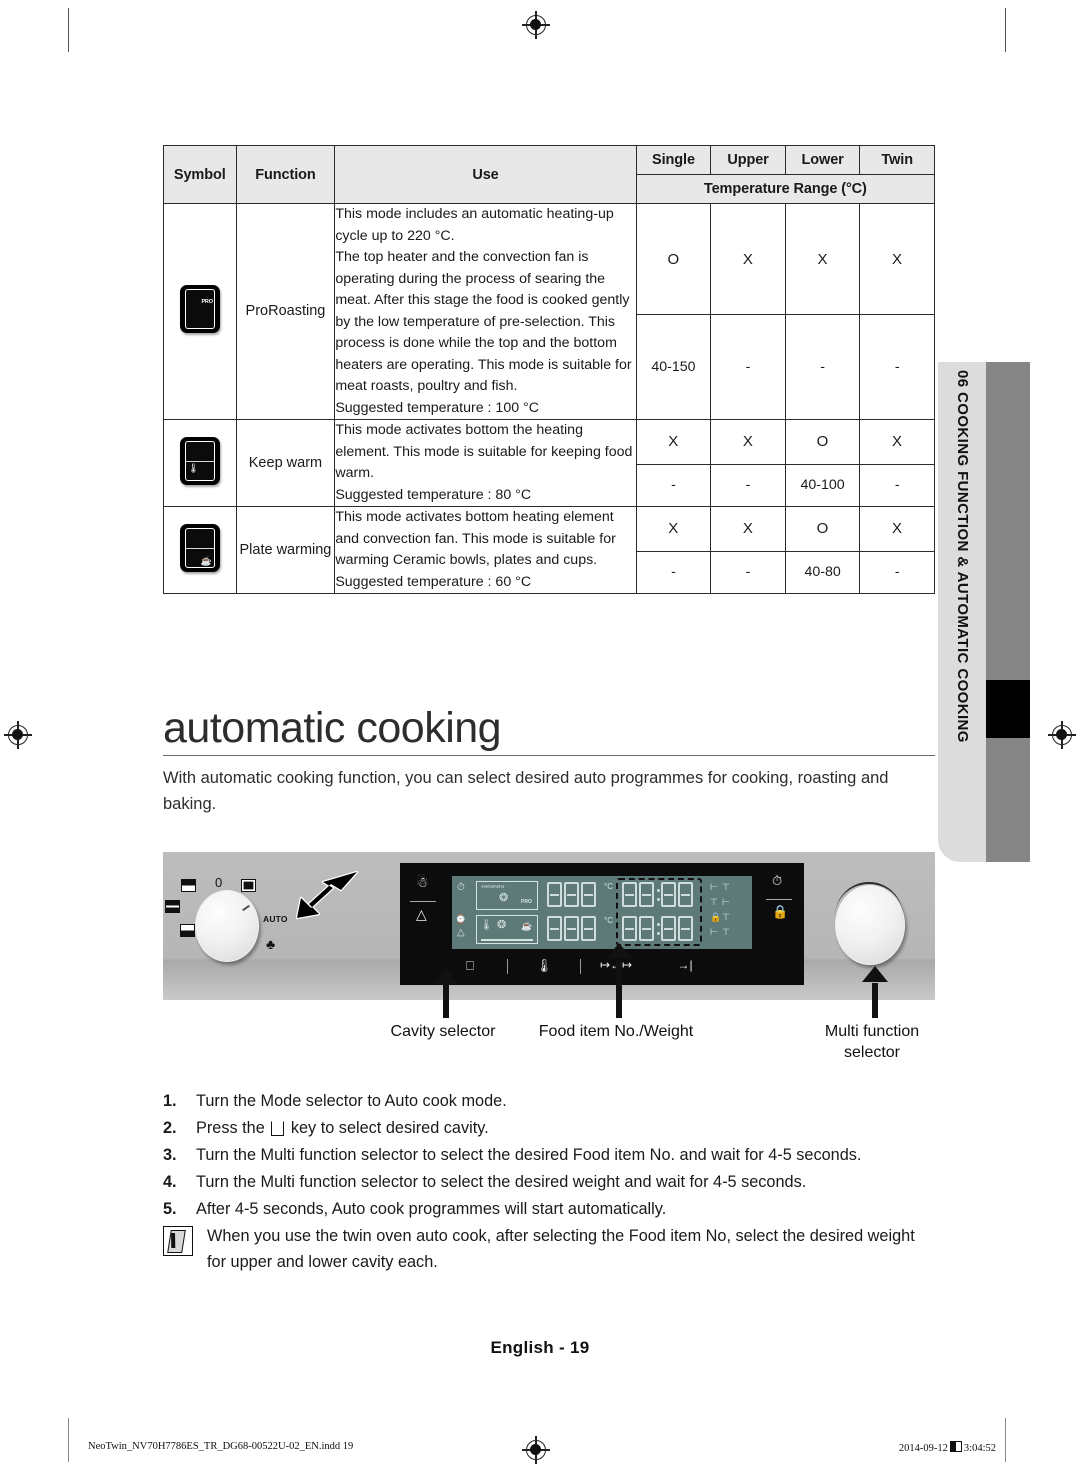 This screenshot has width=1080, height=1472. Describe the element at coordinates (619, 989) in the screenshot. I see `callout-line-fooditem` at that location.